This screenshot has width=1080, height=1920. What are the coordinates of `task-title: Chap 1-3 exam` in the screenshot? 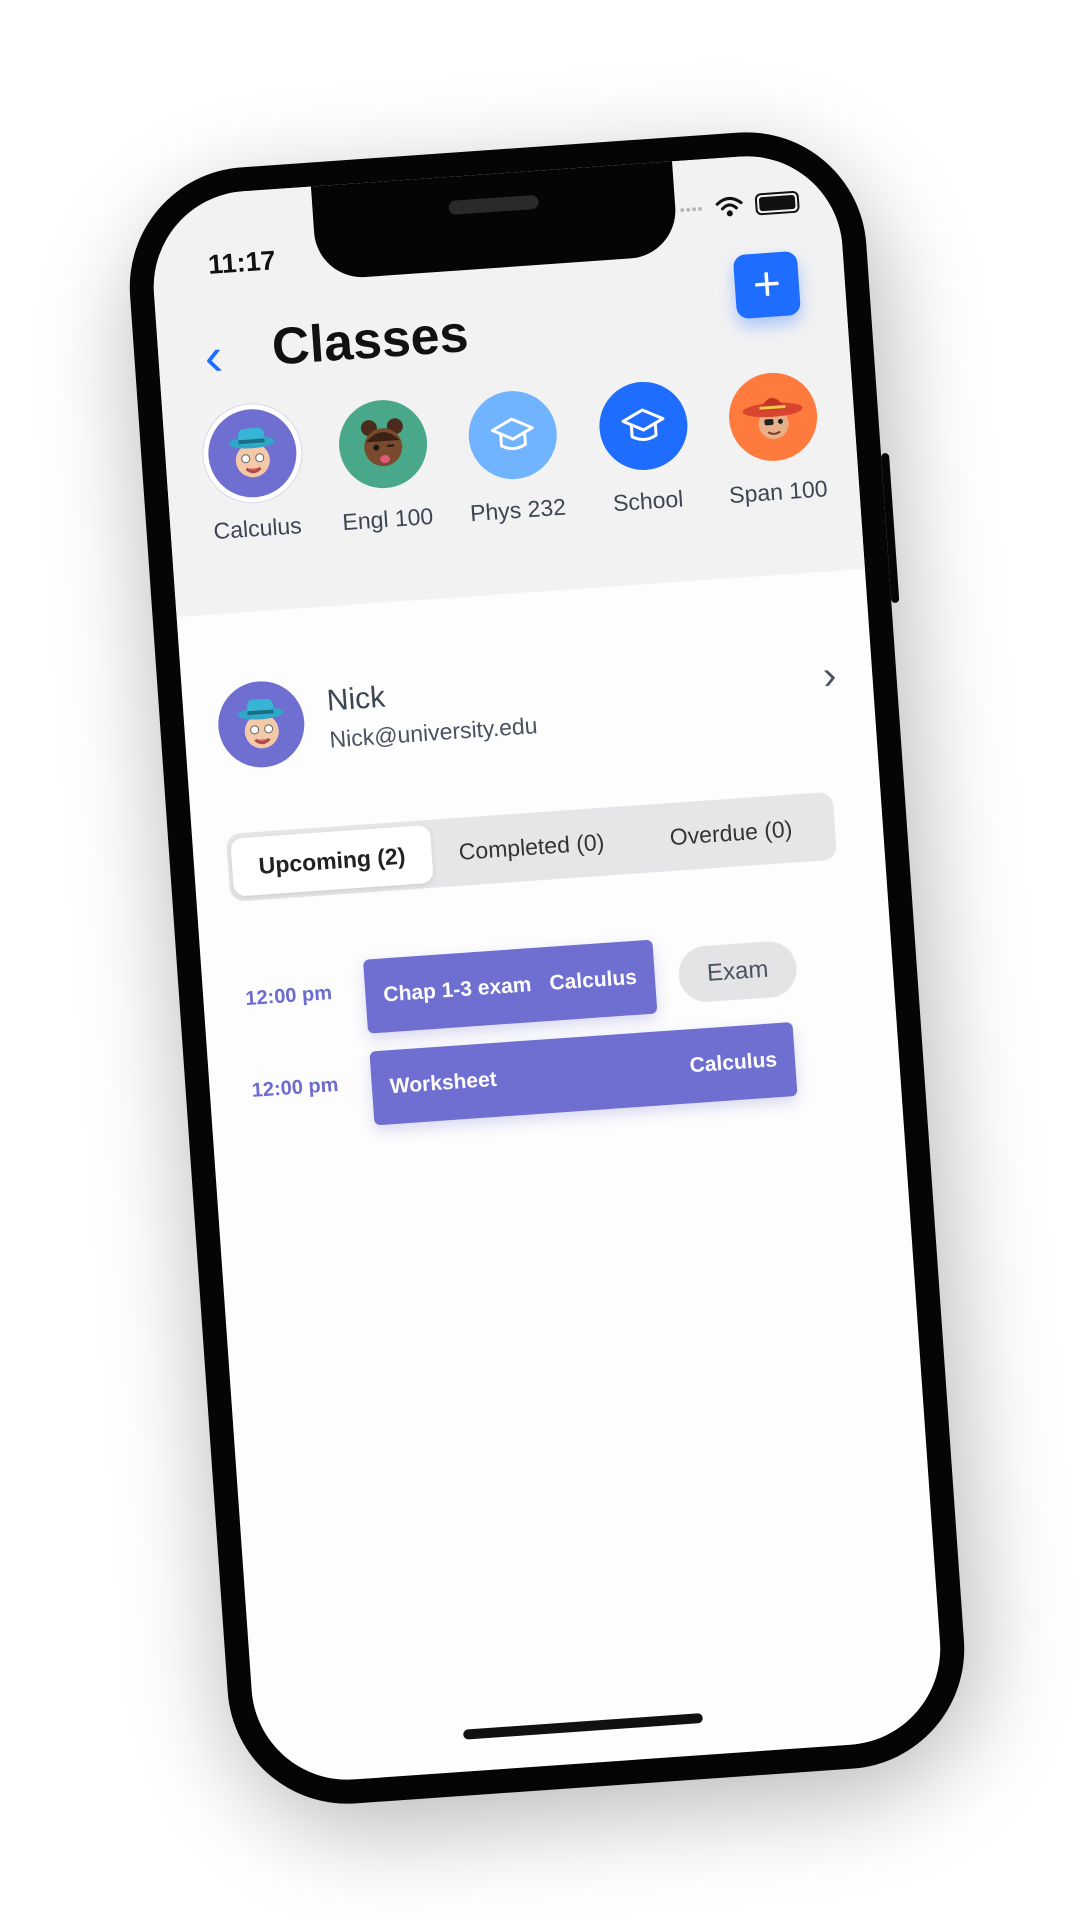 It's located at (457, 990).